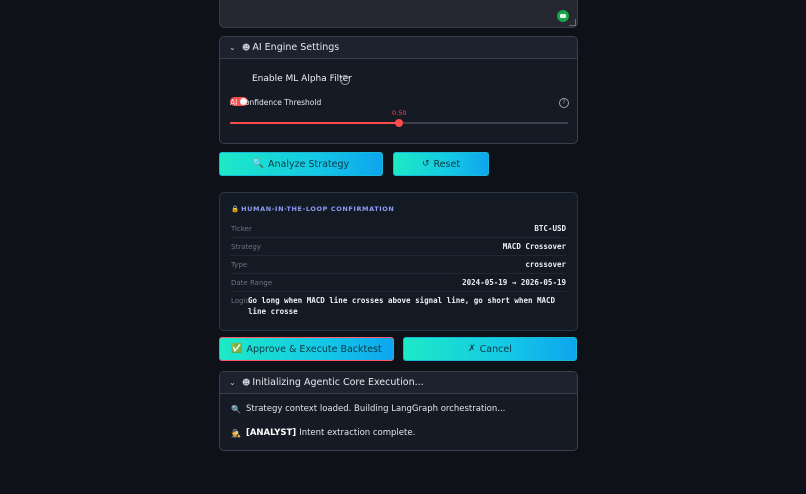 The height and width of the screenshot is (494, 806). I want to click on analyze-strategy-button: 🔍 Analyze Strategy, so click(301, 164).